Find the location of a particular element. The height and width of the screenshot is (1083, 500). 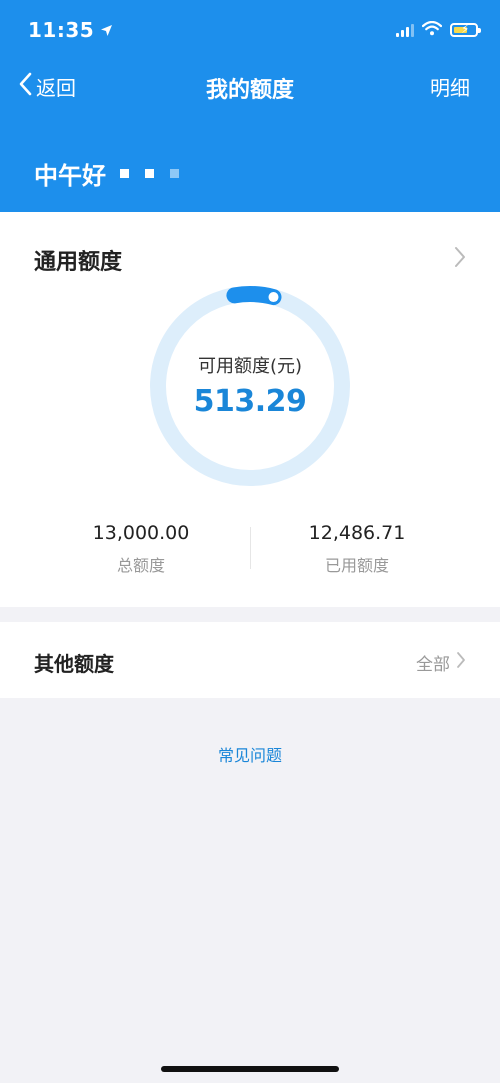

general-quota-title: 通用额度 is located at coordinates (78, 262).